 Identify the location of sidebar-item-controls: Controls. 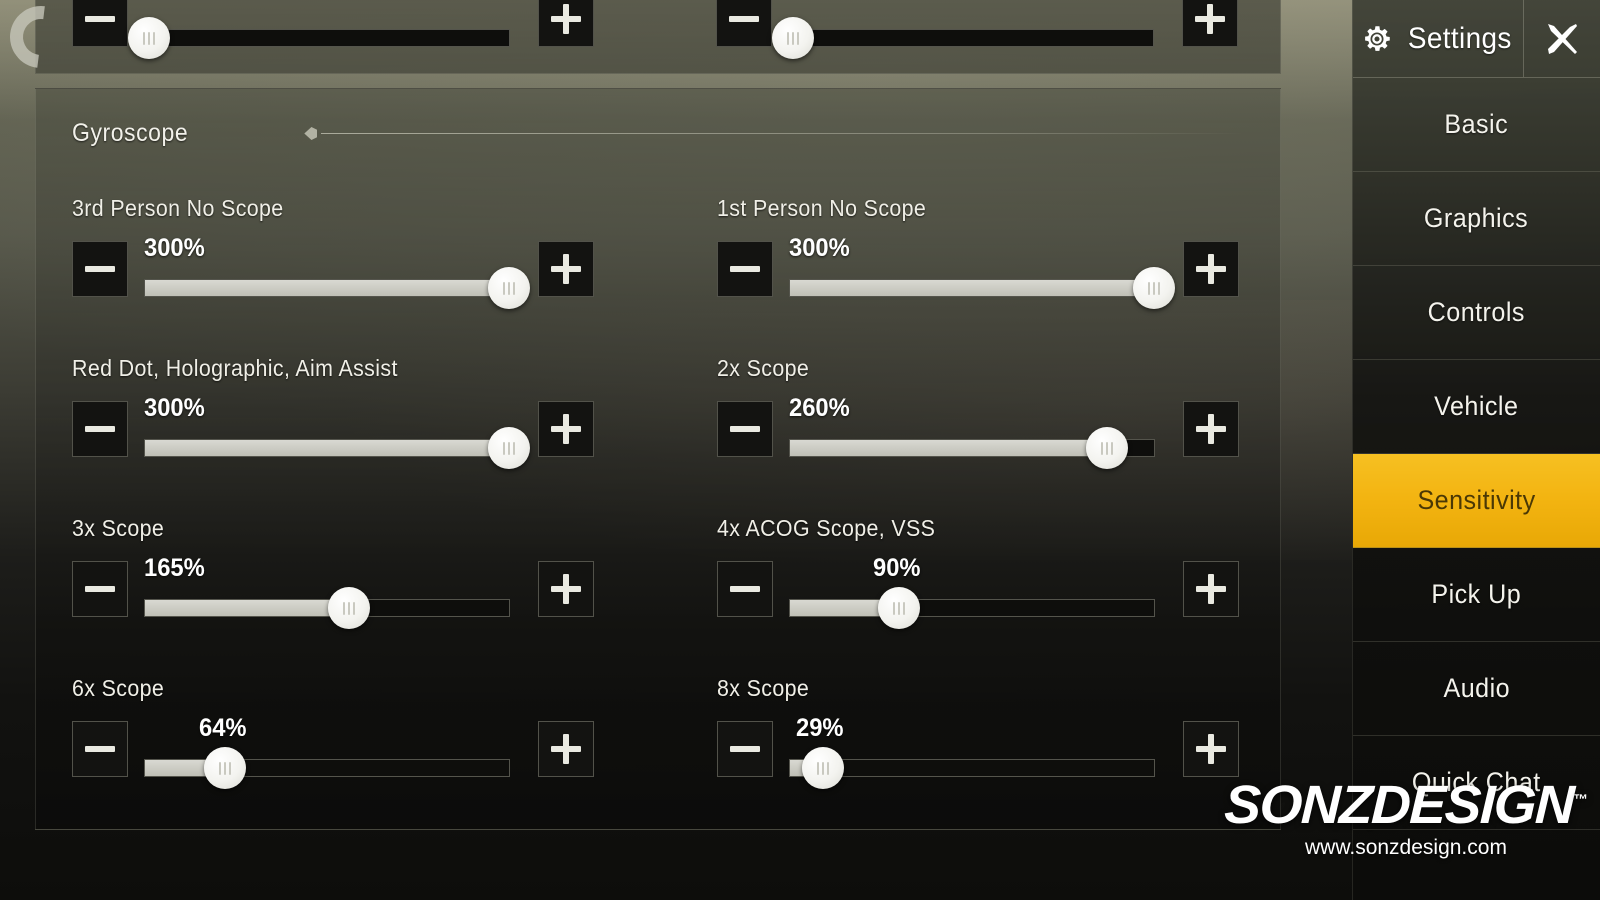
(1476, 313).